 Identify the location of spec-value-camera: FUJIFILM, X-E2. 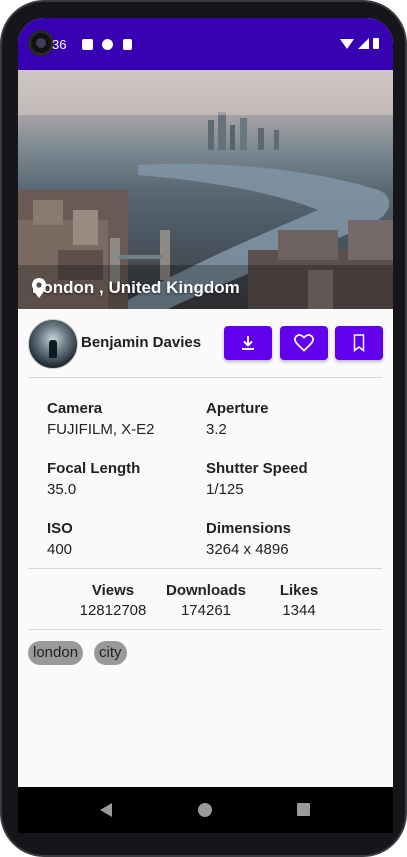
(101, 429).